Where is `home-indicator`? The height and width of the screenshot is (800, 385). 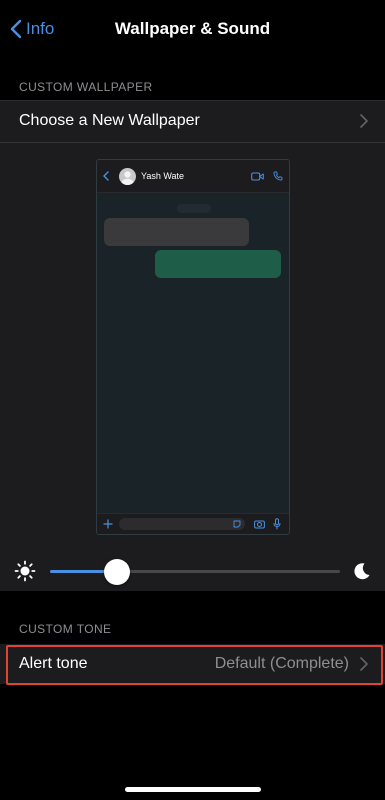
home-indicator is located at coordinates (193, 789).